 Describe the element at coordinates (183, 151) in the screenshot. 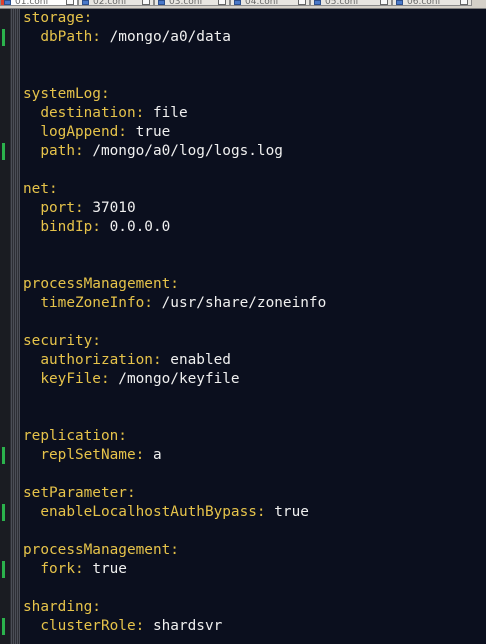

I see `yaml-value: /mongo/a0/log/logs.log` at that location.